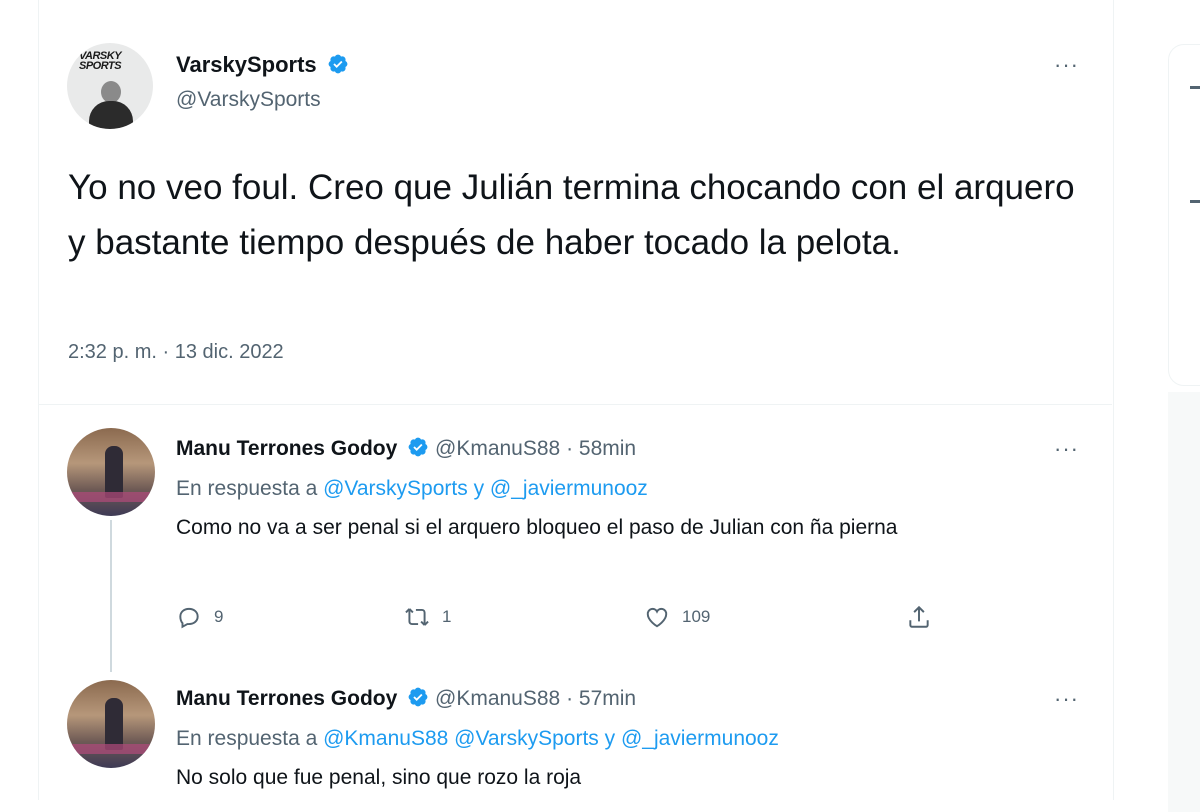 The width and height of the screenshot is (1200, 812). Describe the element at coordinates (417, 617) in the screenshot. I see `retweet-icon` at that location.